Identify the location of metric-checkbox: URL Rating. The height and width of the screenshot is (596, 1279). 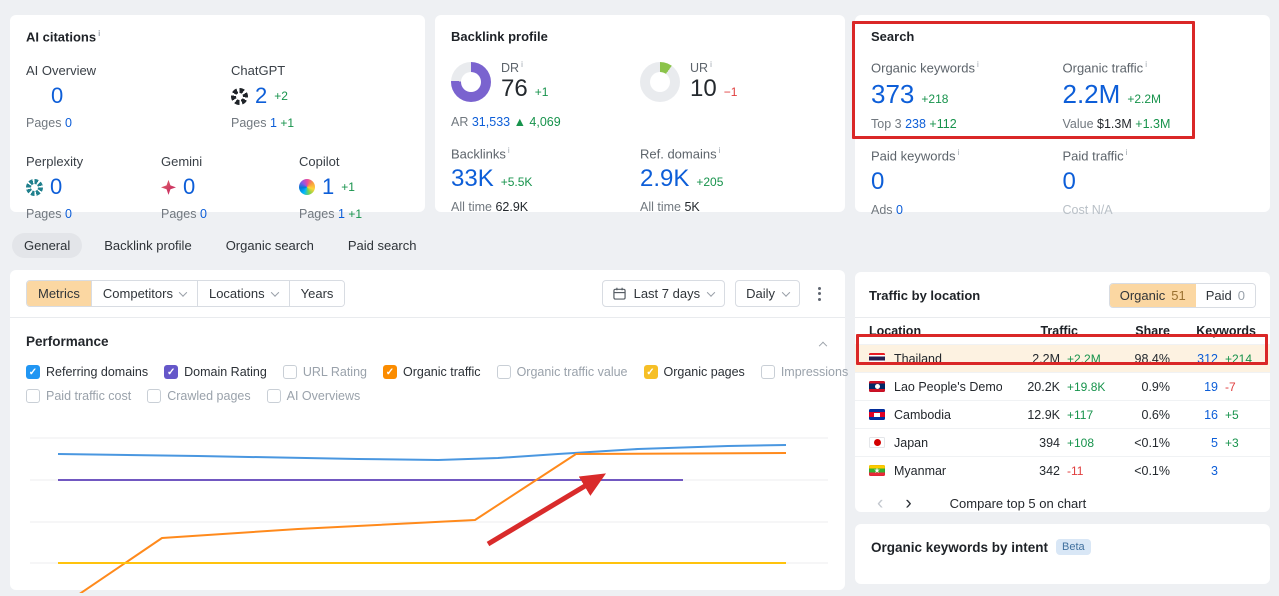
(324, 372).